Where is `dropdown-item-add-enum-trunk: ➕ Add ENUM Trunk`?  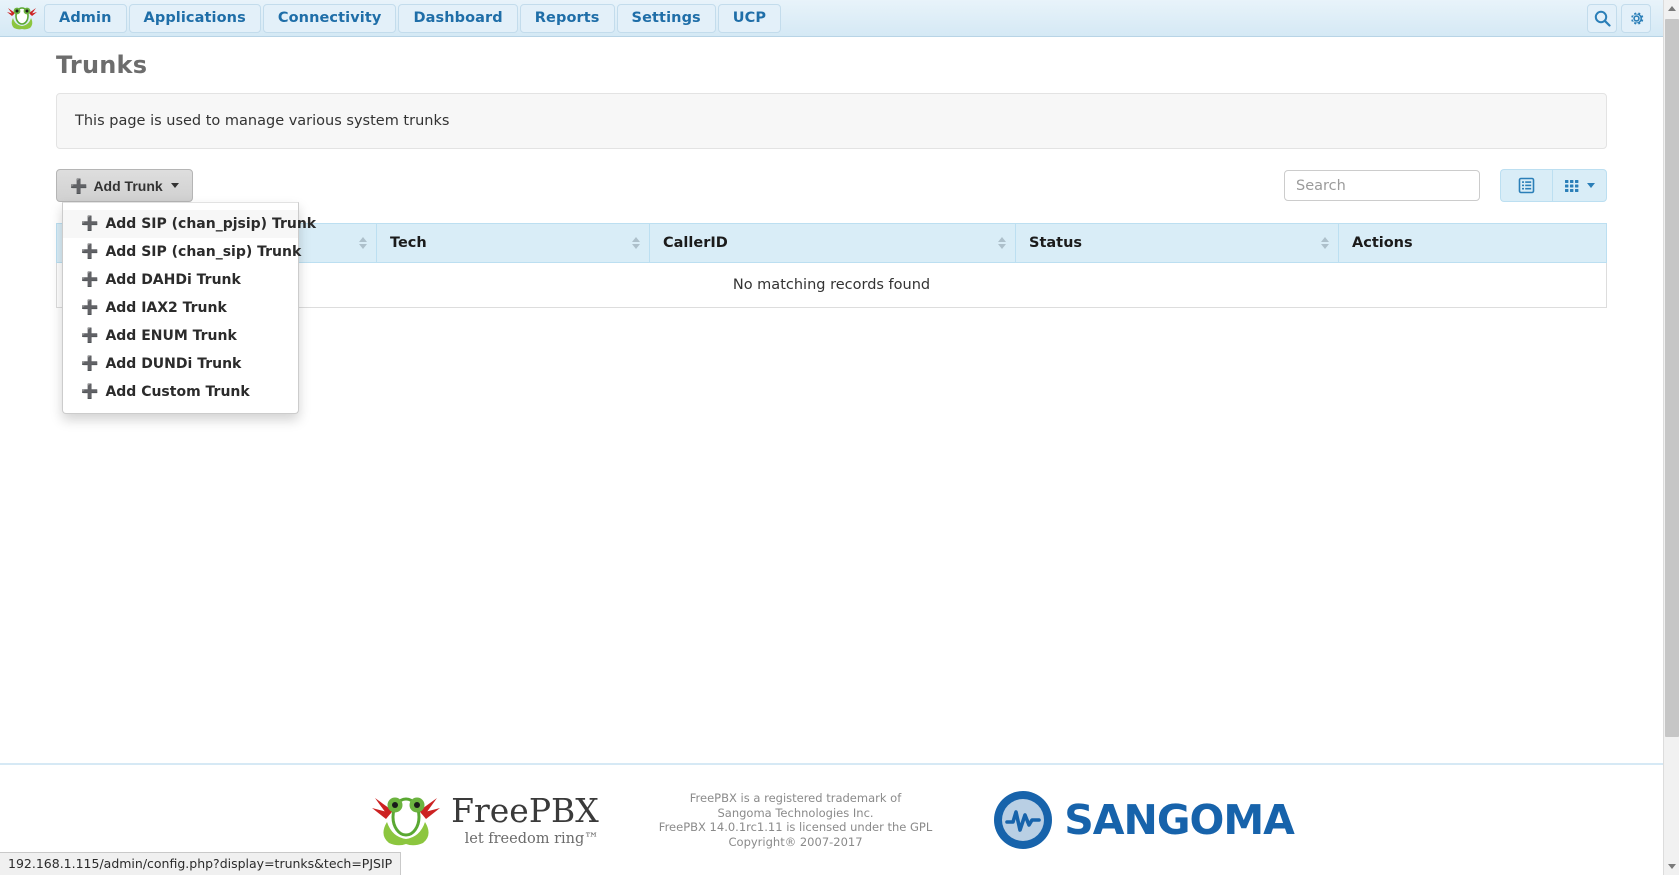
dropdown-item-add-enum-trunk: ➕ Add ENUM Trunk is located at coordinates (180, 336).